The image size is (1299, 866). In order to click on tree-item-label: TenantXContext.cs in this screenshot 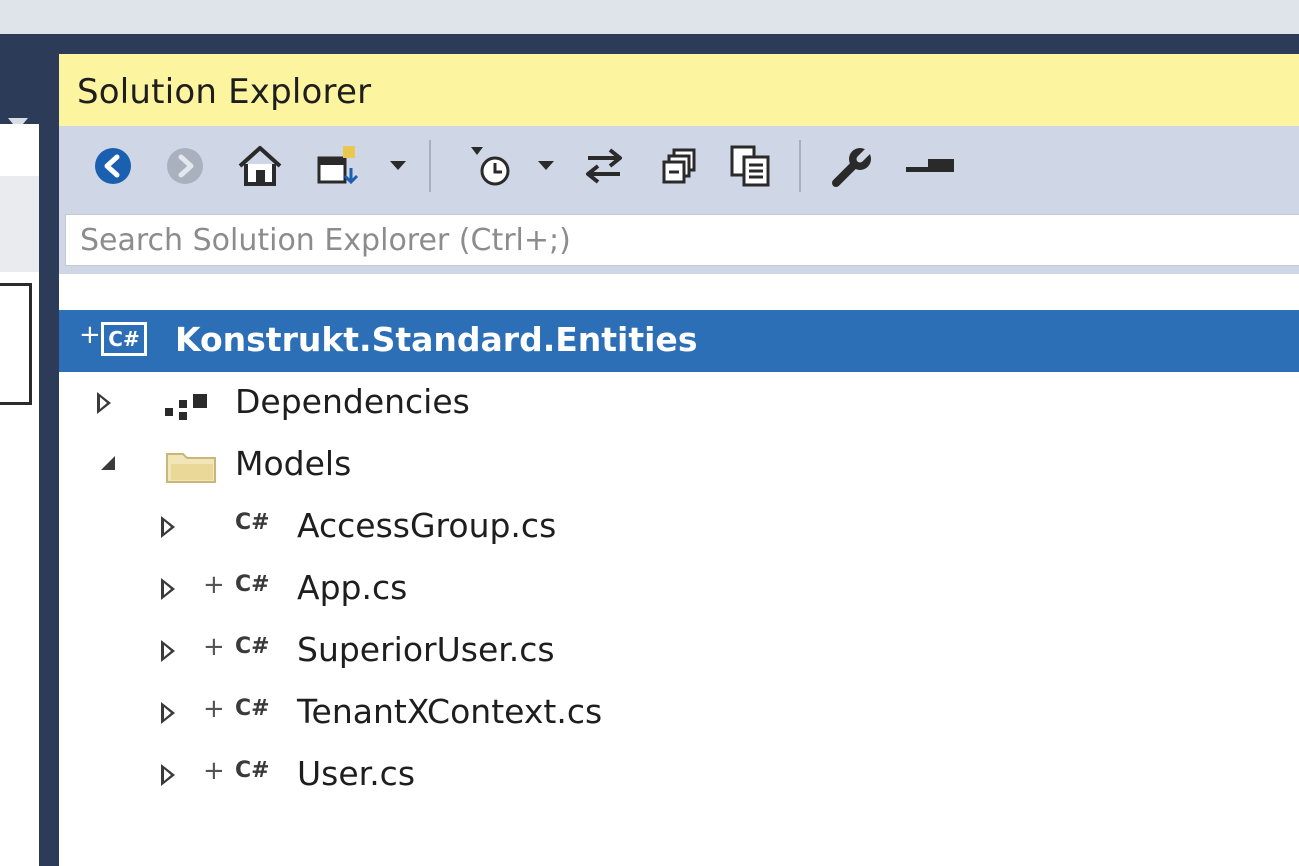, I will do `click(450, 711)`.